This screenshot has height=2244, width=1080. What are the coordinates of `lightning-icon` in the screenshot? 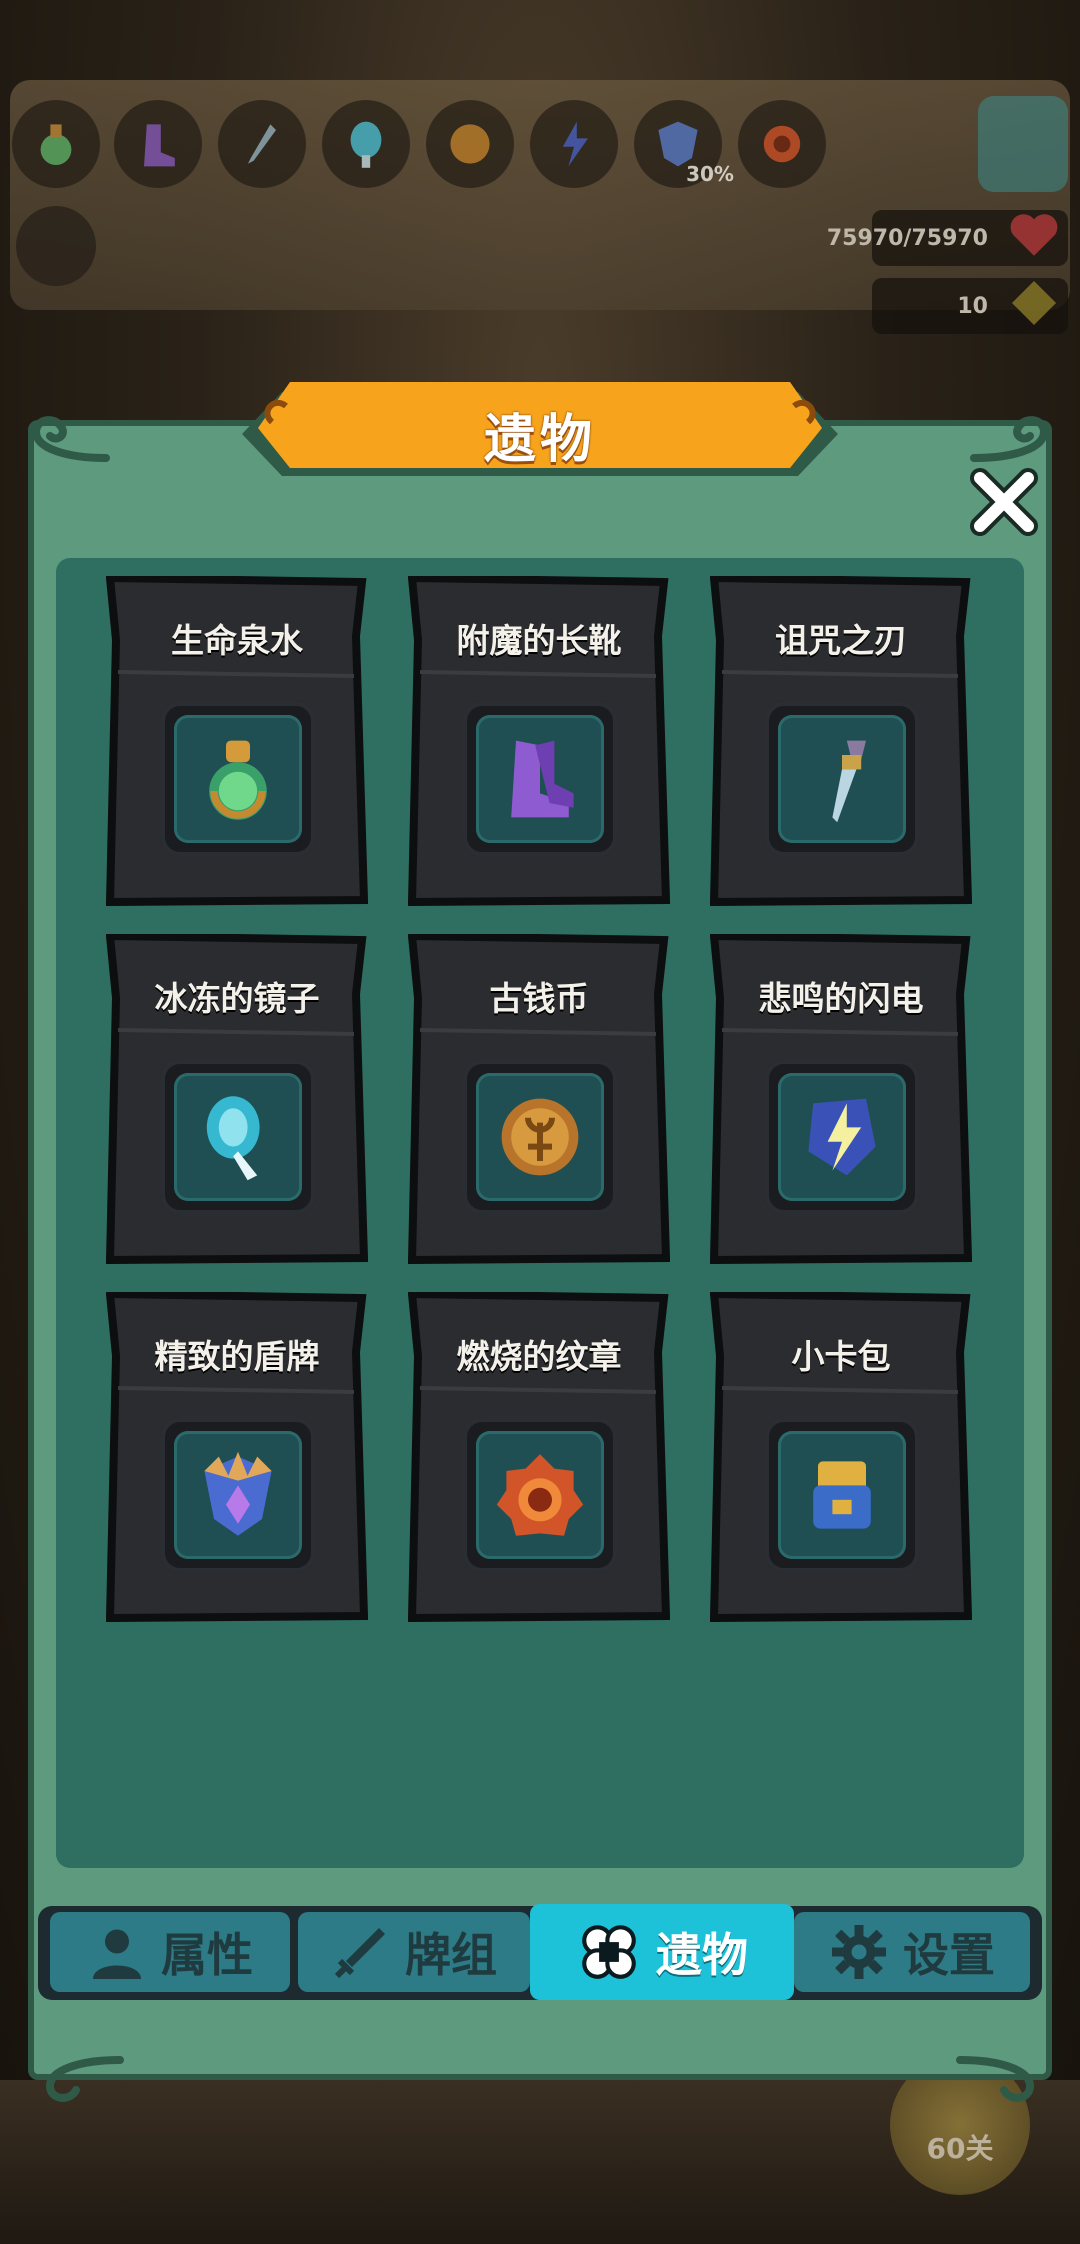 It's located at (842, 1137).